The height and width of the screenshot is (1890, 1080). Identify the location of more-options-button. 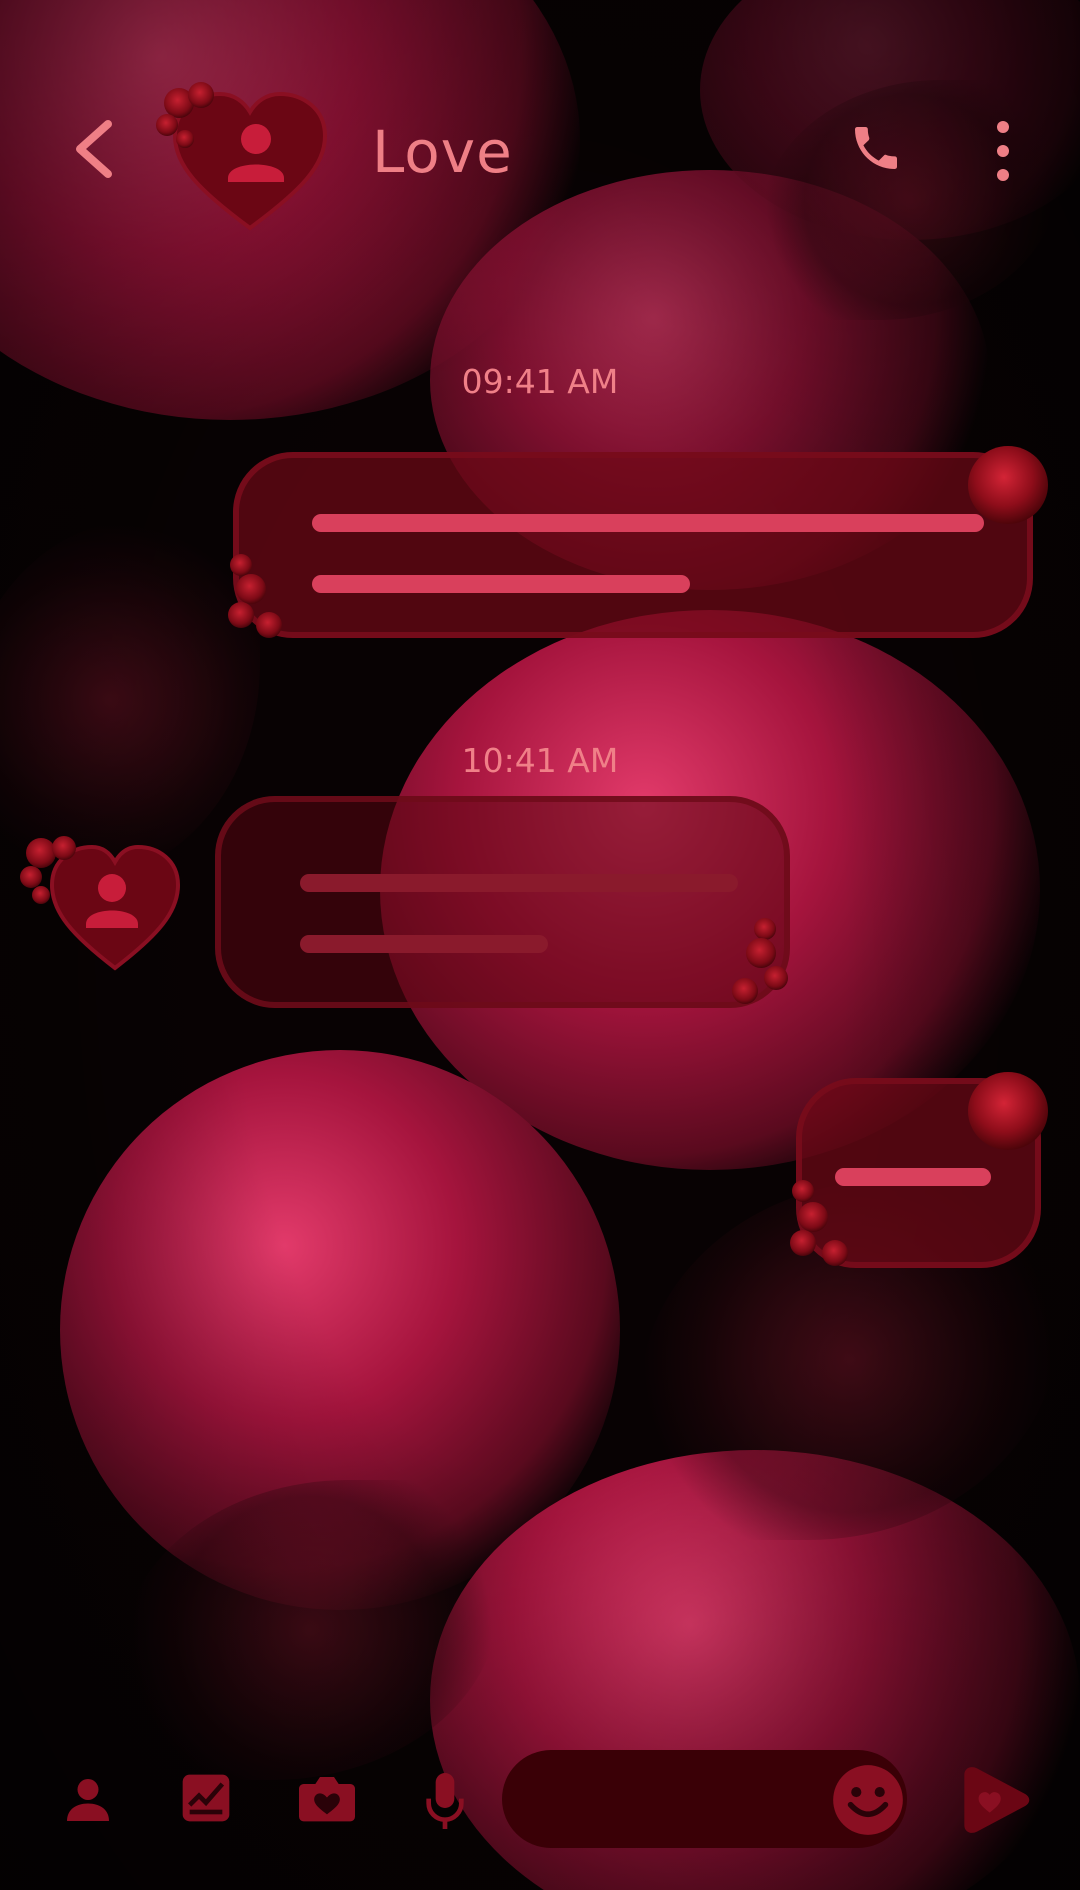
(1003, 151).